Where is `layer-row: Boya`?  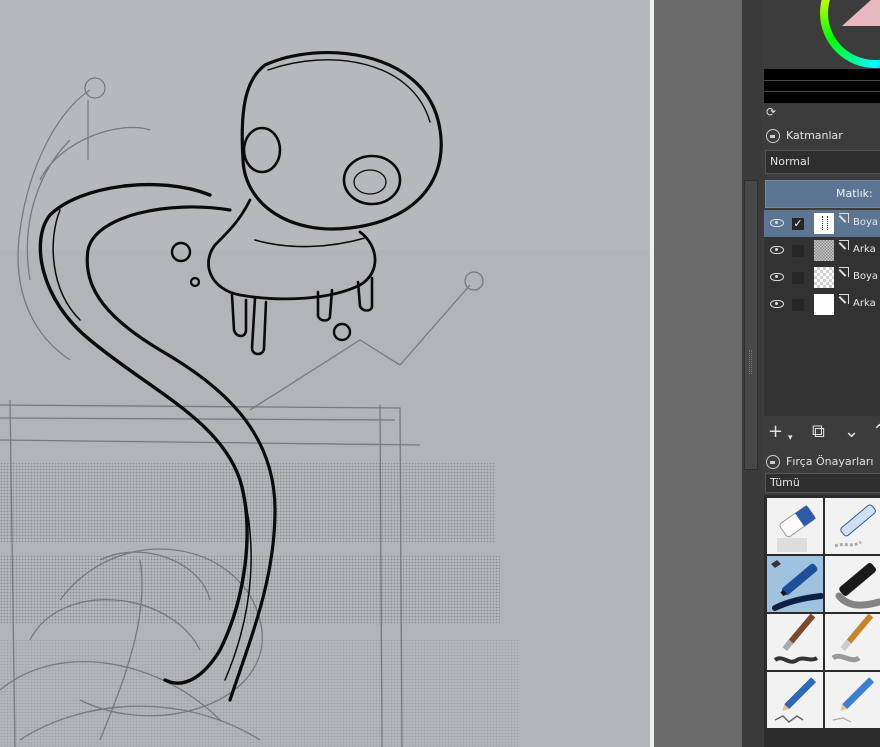 layer-row: Boya is located at coordinates (822, 277).